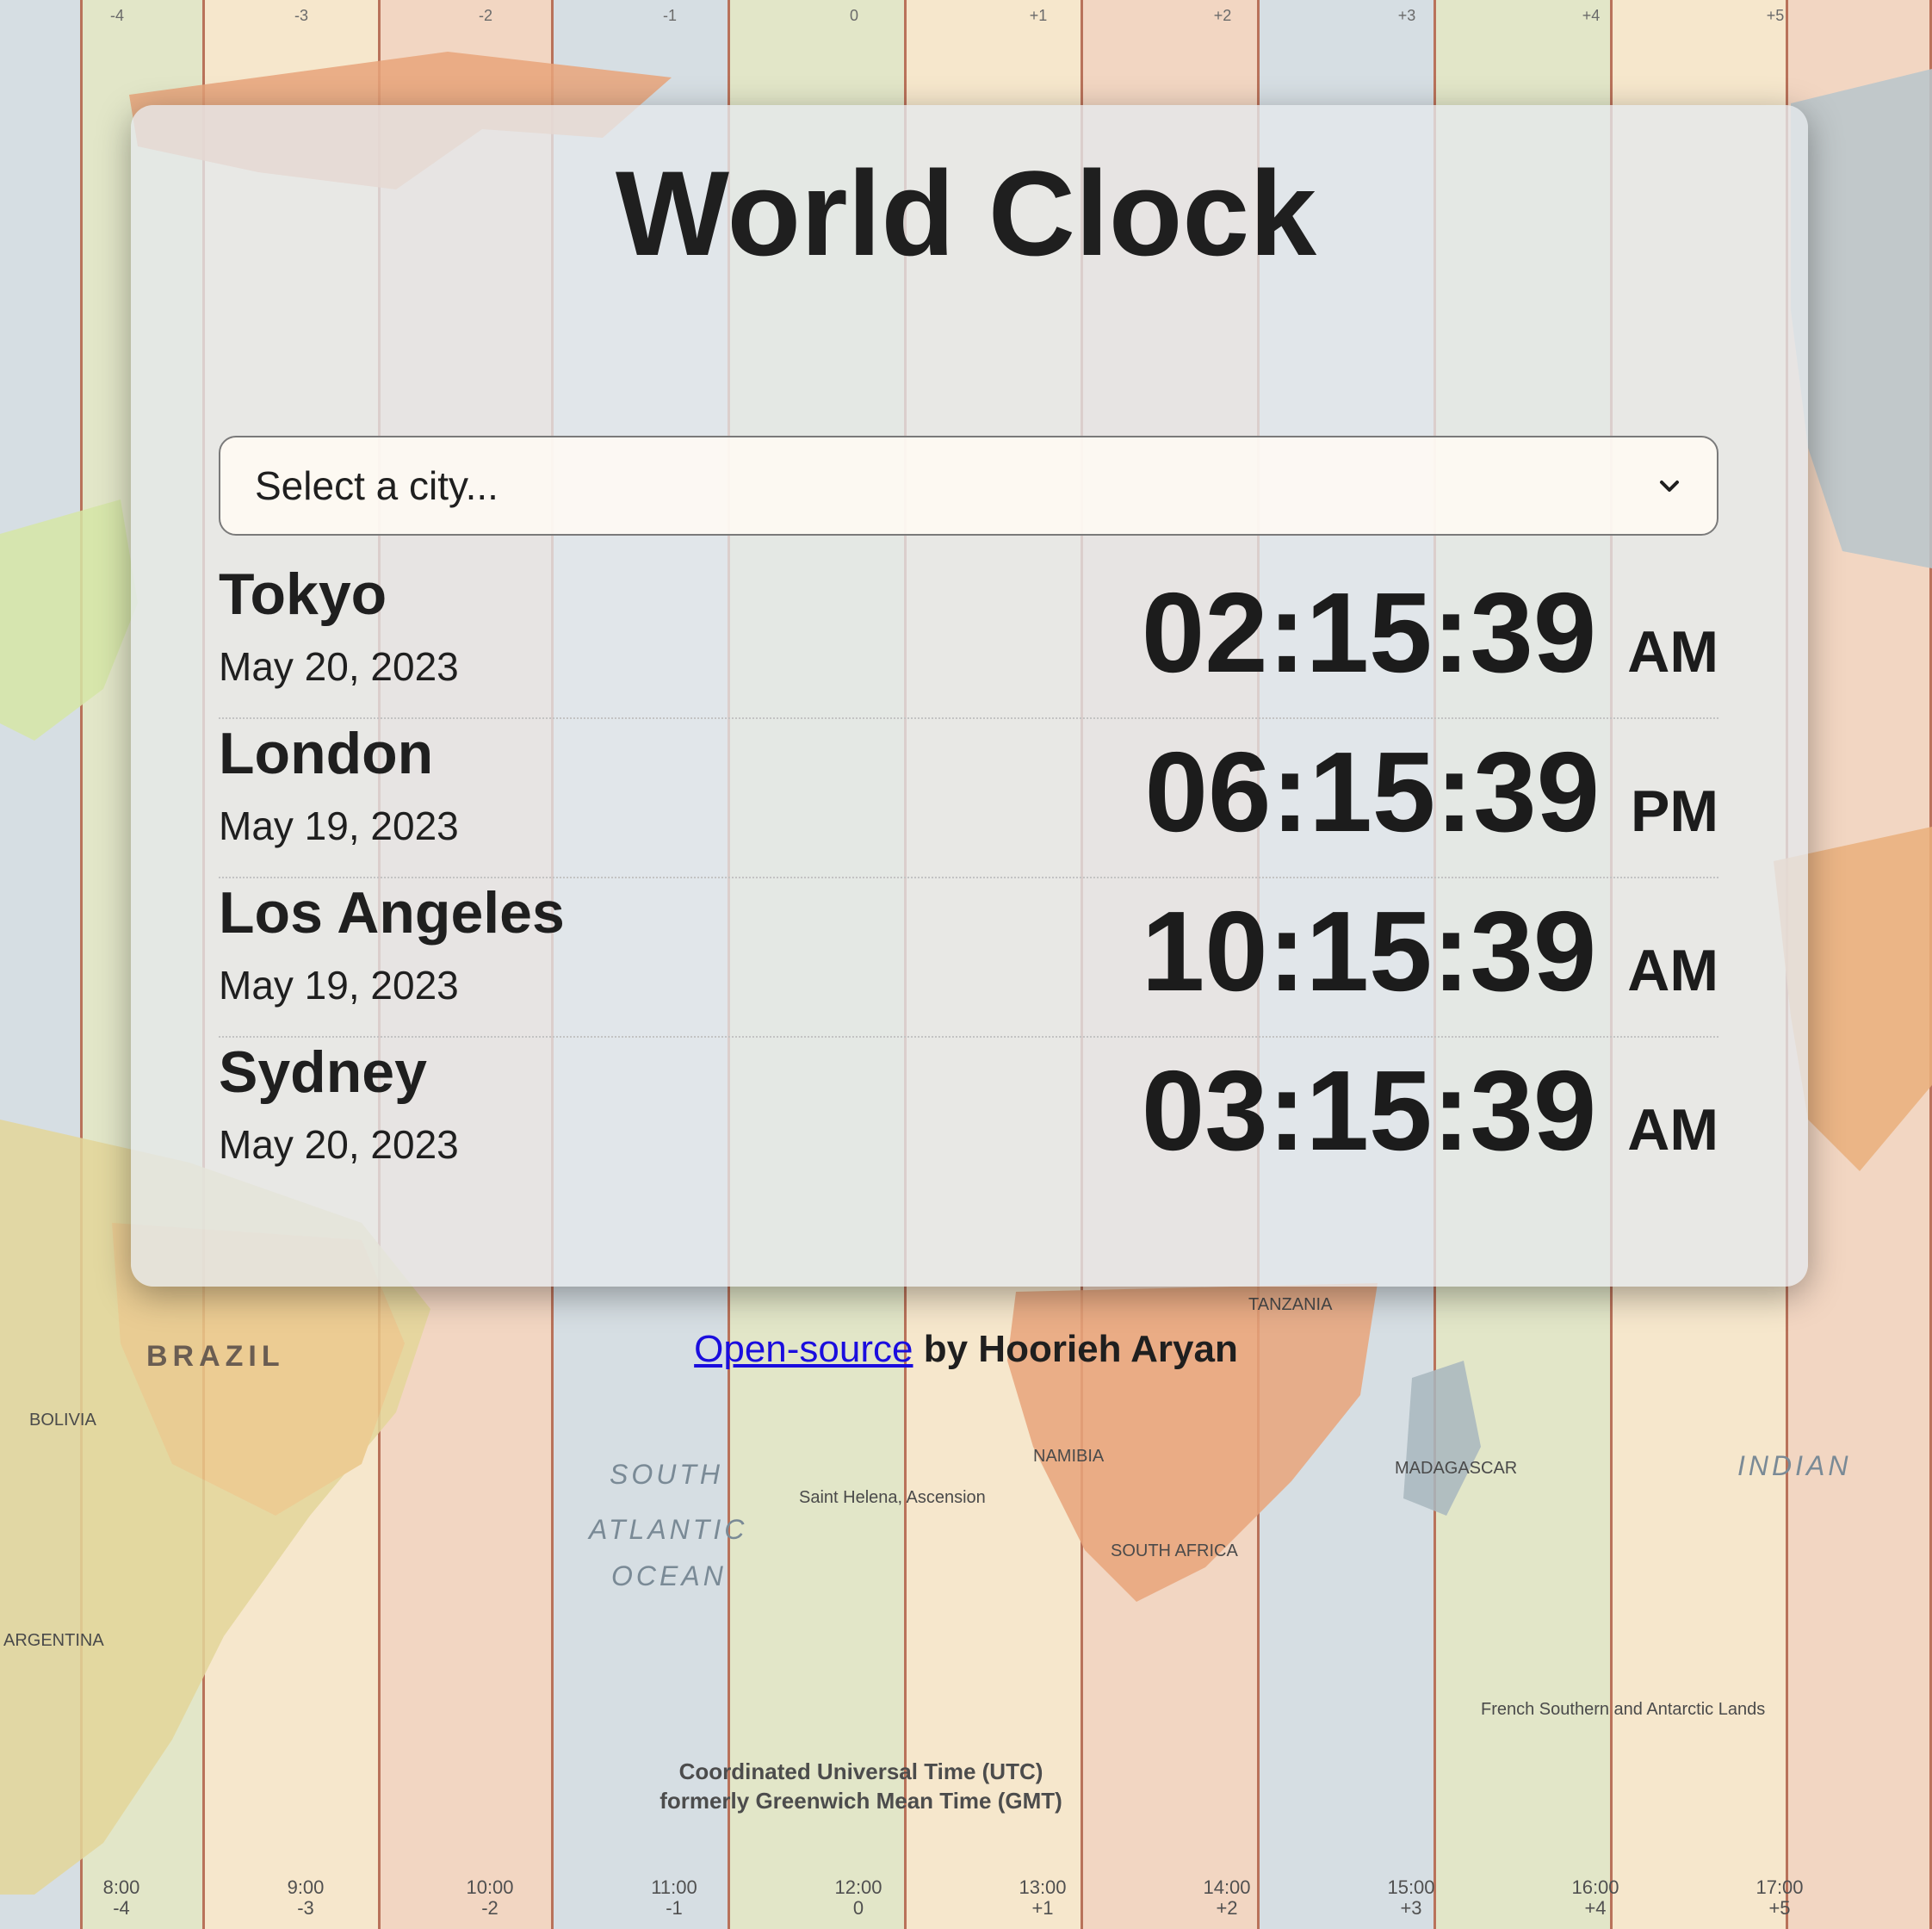 The height and width of the screenshot is (1929, 1932). I want to click on top-offset-row: -4 -3 -2 -1 0 +1 +2 +3 +4 +5, so click(966, 28).